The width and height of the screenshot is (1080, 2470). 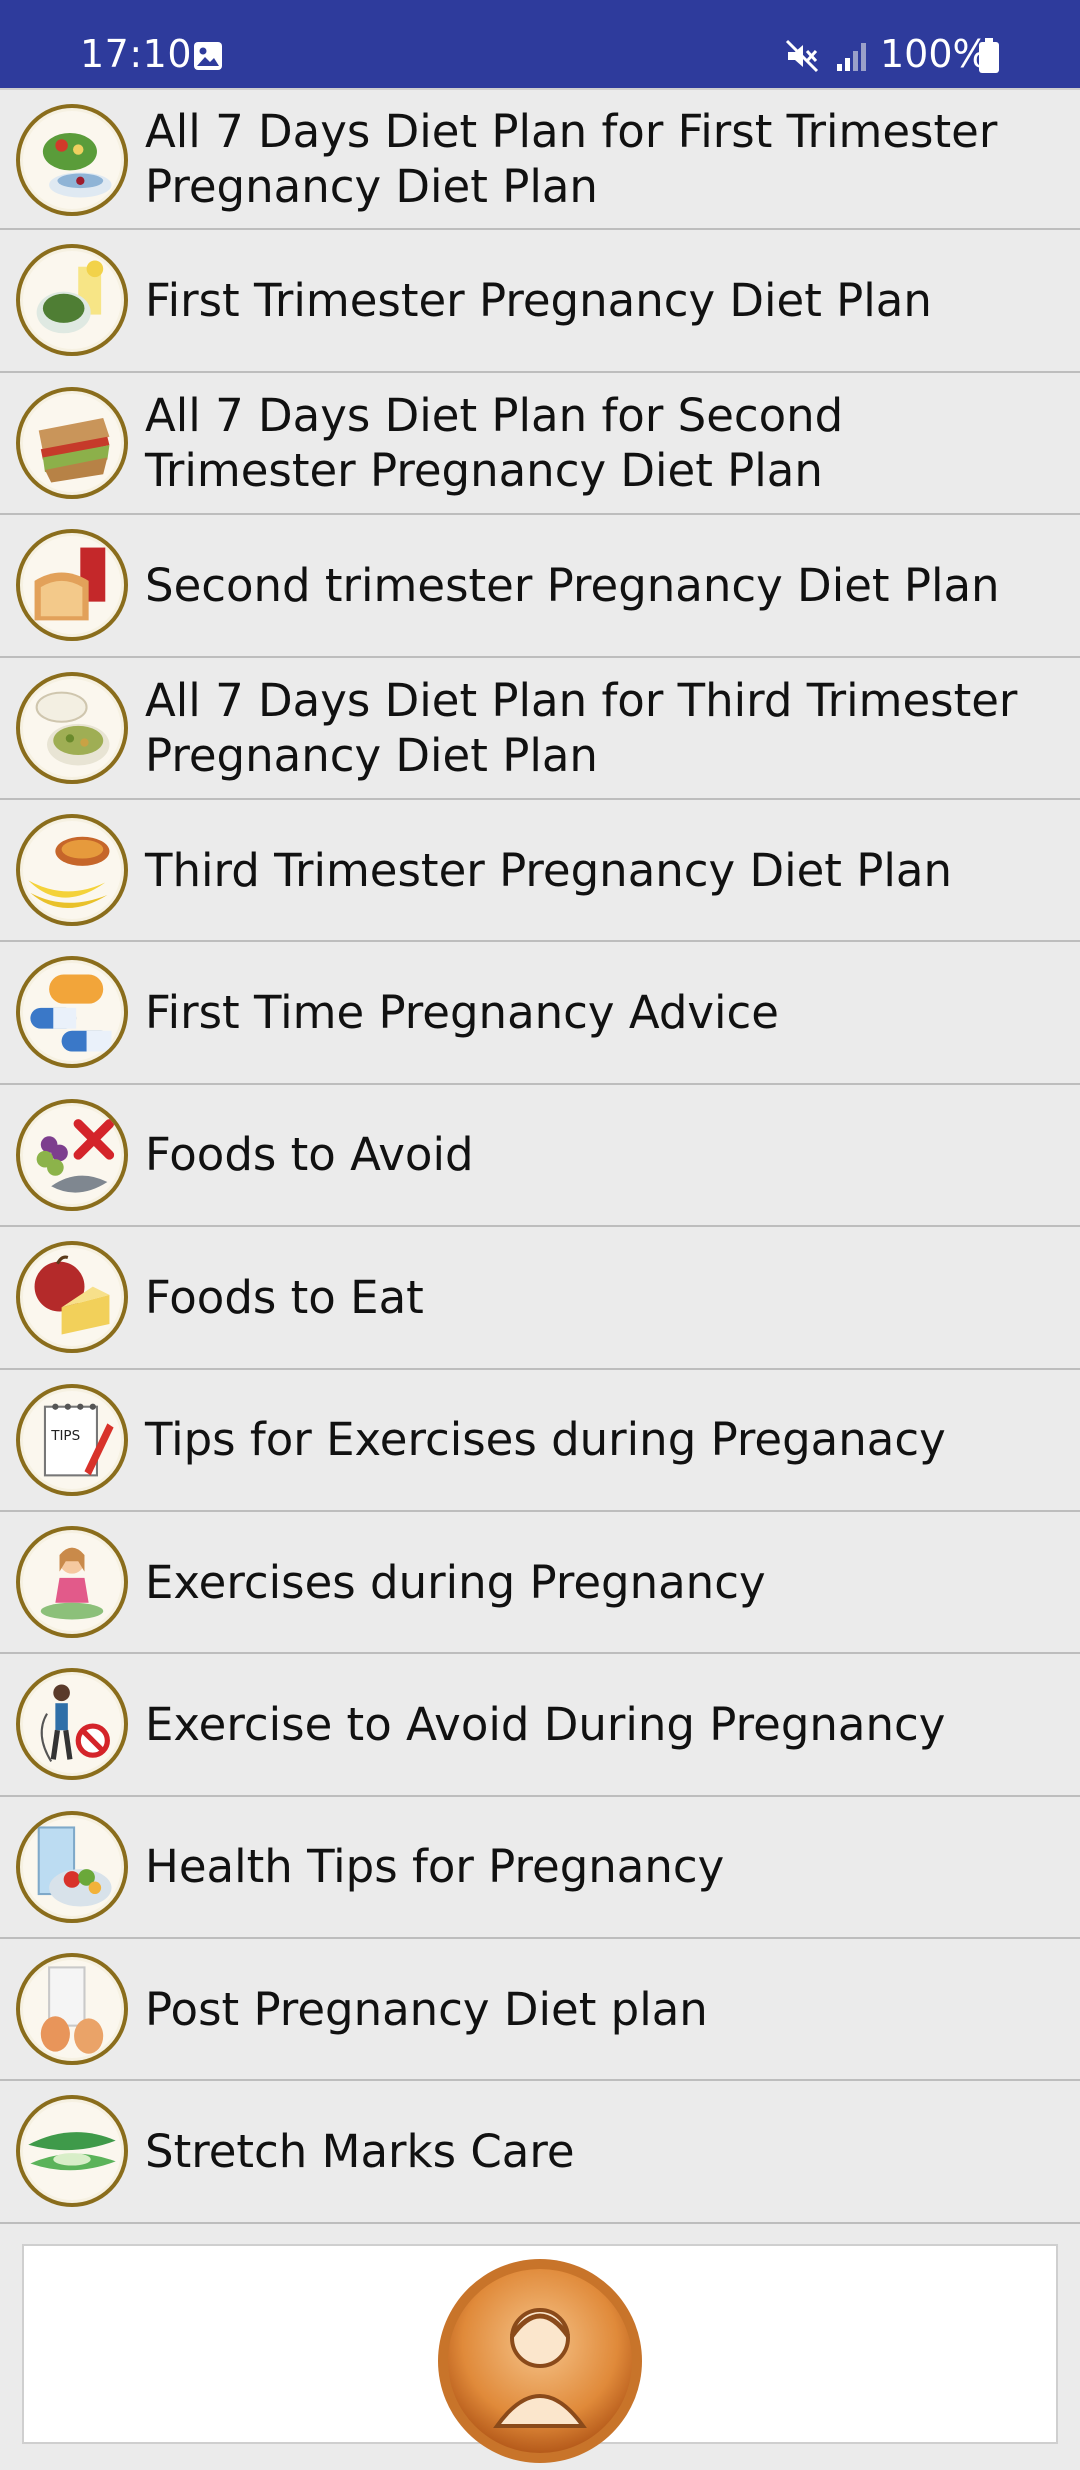 I want to click on list-item: Third Trimester Pregnancy Diet Plan, so click(x=540, y=871).